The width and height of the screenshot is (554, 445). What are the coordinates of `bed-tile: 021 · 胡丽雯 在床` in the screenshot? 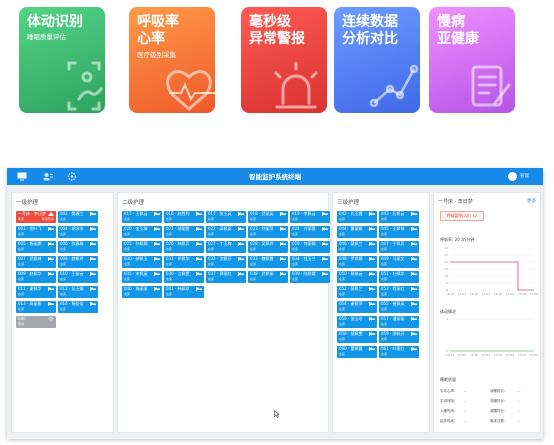 It's located at (184, 232).